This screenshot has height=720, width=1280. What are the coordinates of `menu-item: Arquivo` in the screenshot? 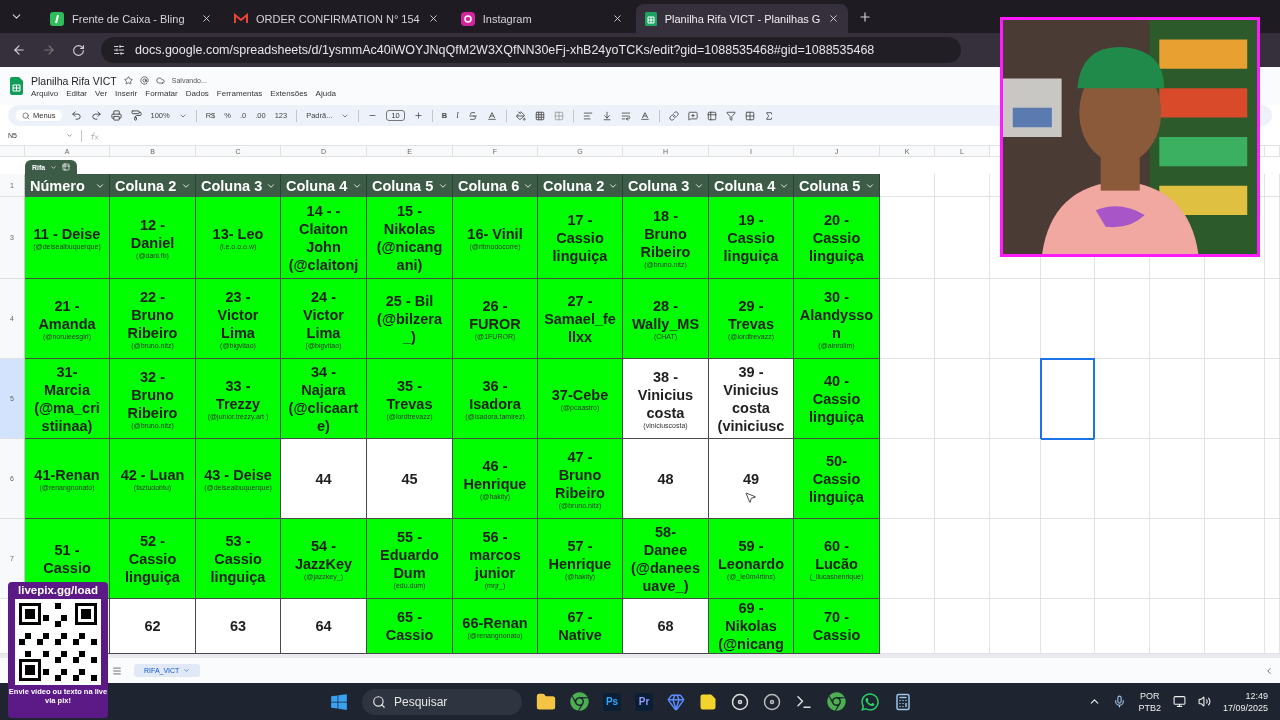 It's located at (45, 93).